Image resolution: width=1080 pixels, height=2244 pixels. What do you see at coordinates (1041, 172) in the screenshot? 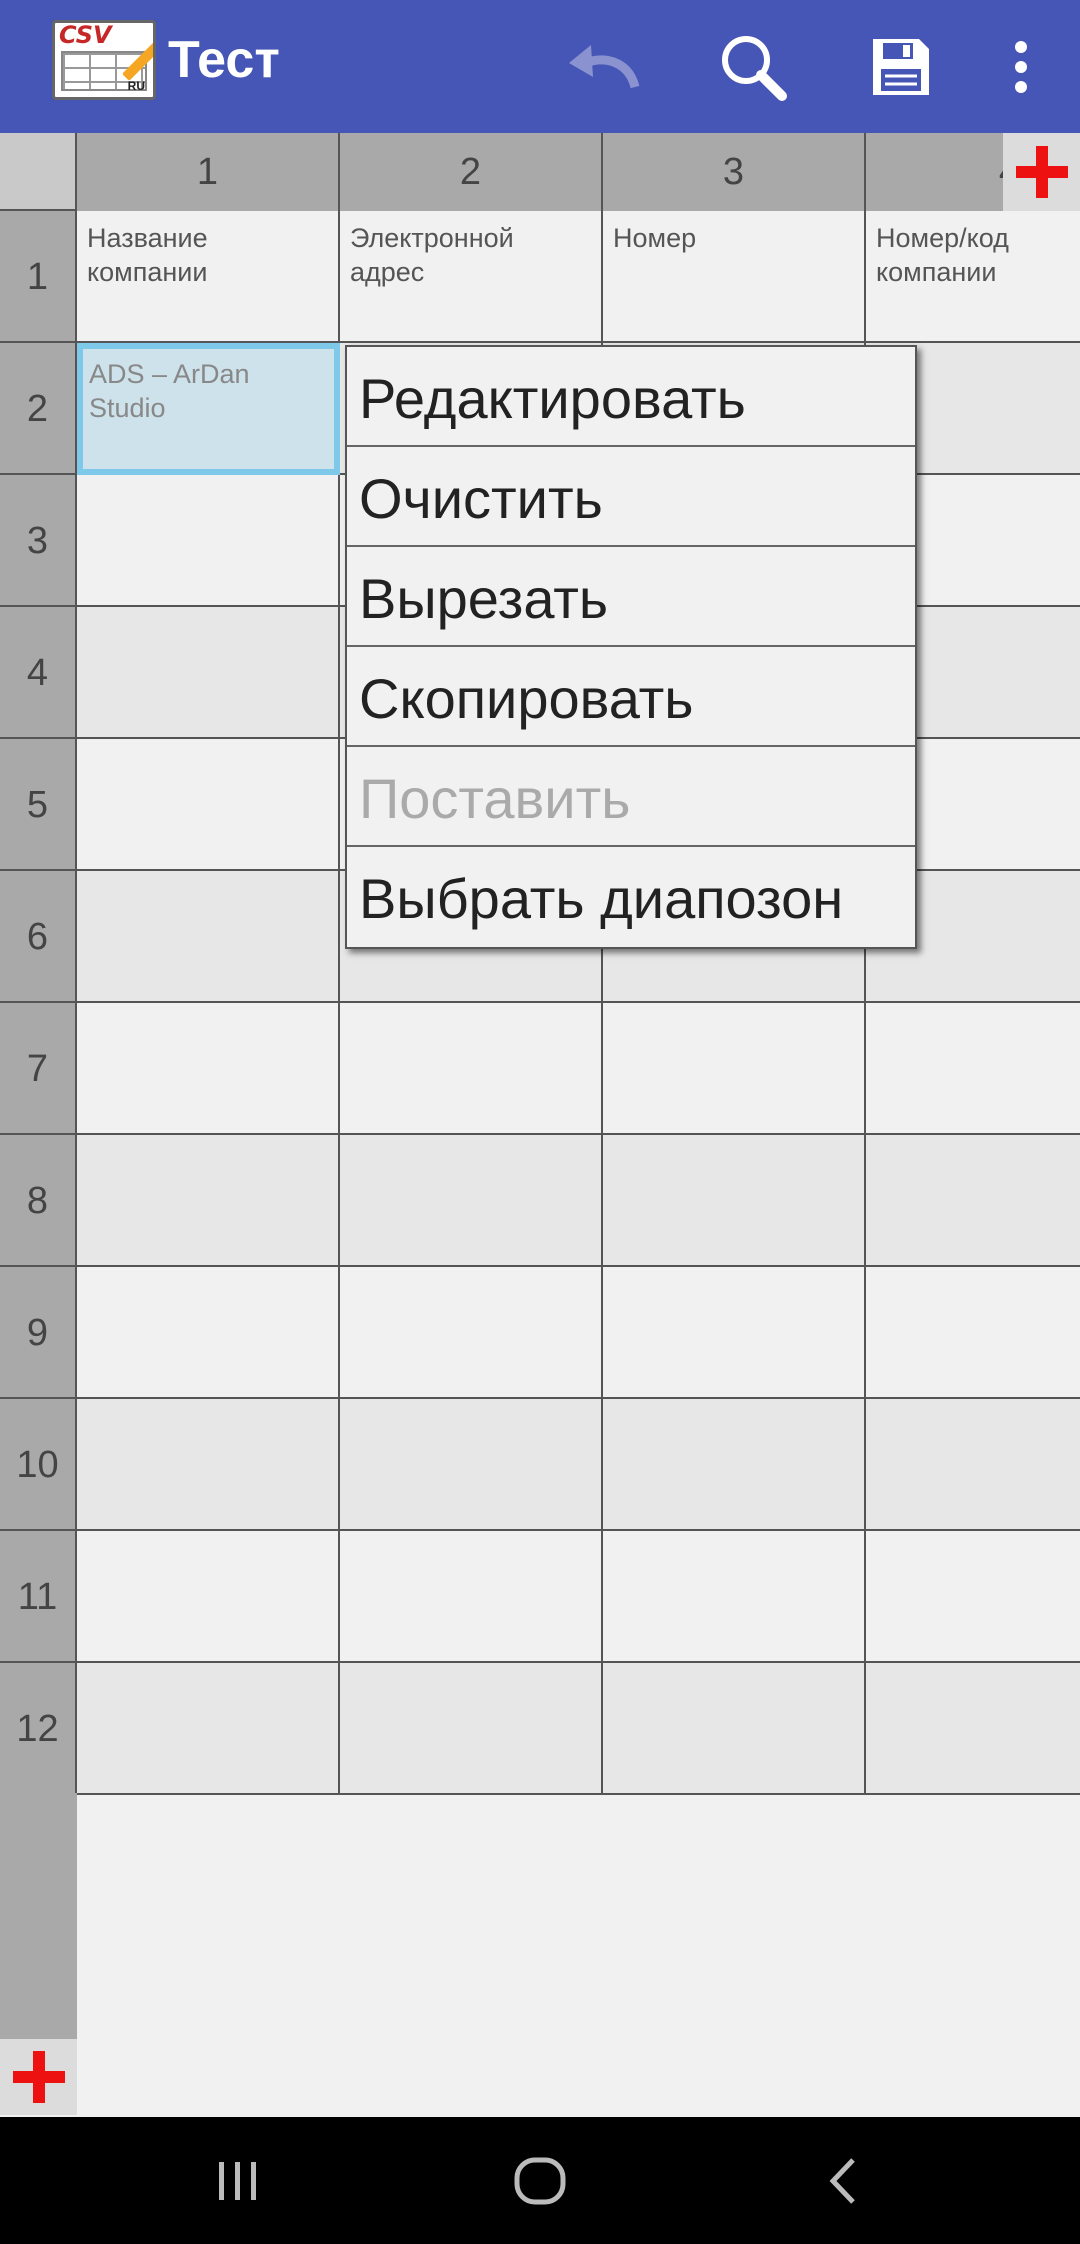
I see `add-column-icon` at bounding box center [1041, 172].